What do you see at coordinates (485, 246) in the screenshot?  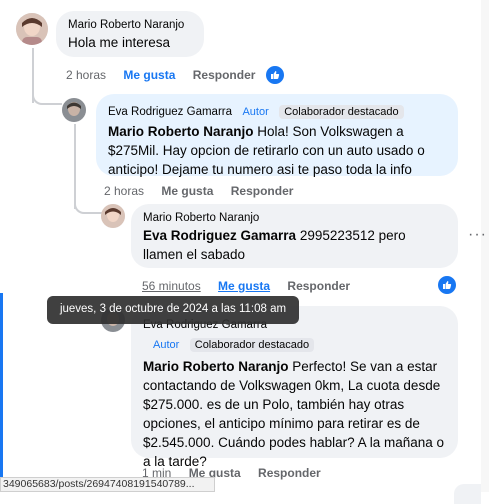 I see `page-scrollbar` at bounding box center [485, 246].